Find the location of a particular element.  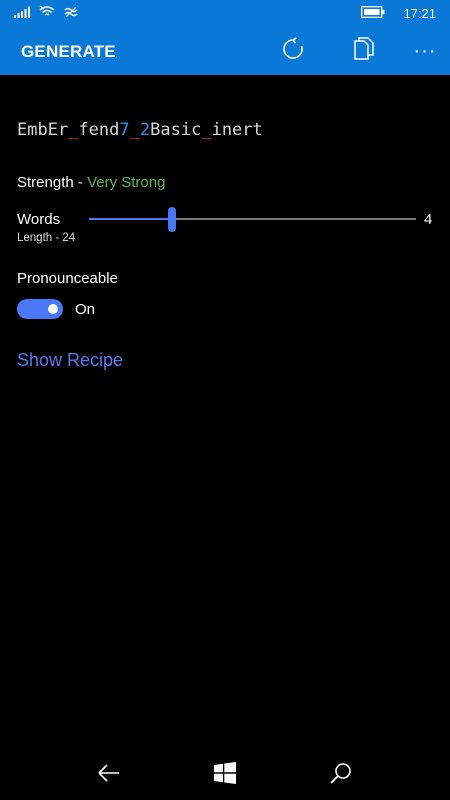

status-icons-left is located at coordinates (46, 13).